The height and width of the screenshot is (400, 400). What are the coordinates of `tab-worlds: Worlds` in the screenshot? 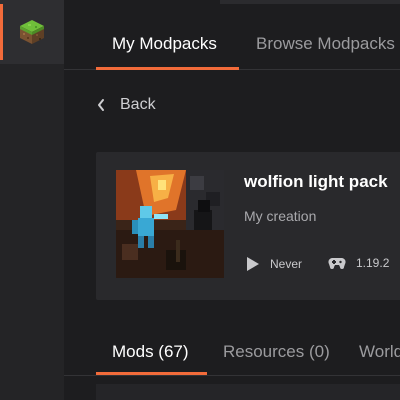 It's located at (379, 352).